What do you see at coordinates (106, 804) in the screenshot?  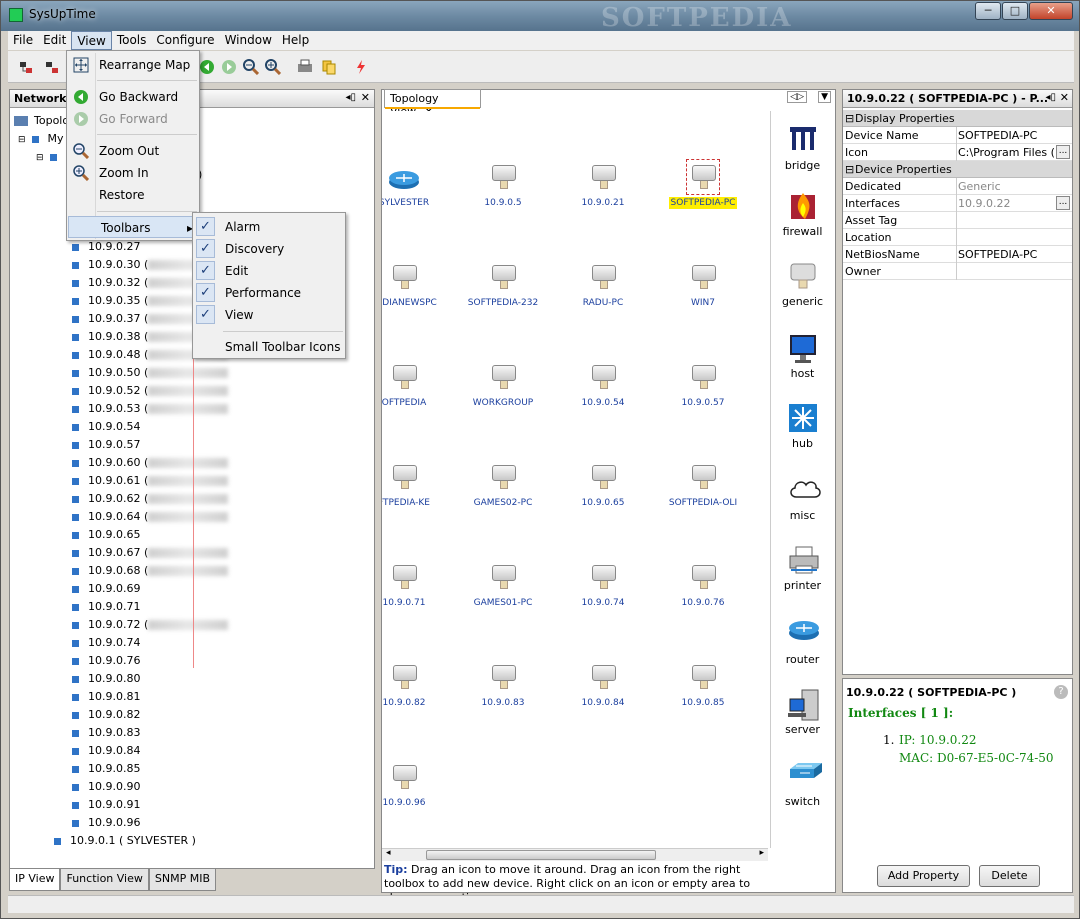 I see `tree-host: 10.9.0.91` at bounding box center [106, 804].